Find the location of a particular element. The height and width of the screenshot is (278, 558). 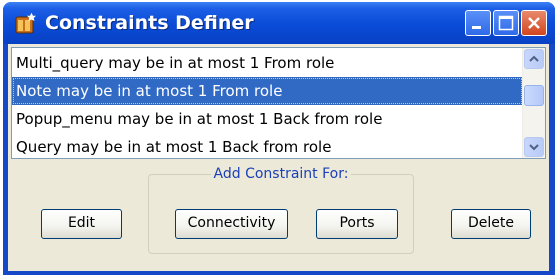

title-bar: Constraints Definer is located at coordinates (279, 23).